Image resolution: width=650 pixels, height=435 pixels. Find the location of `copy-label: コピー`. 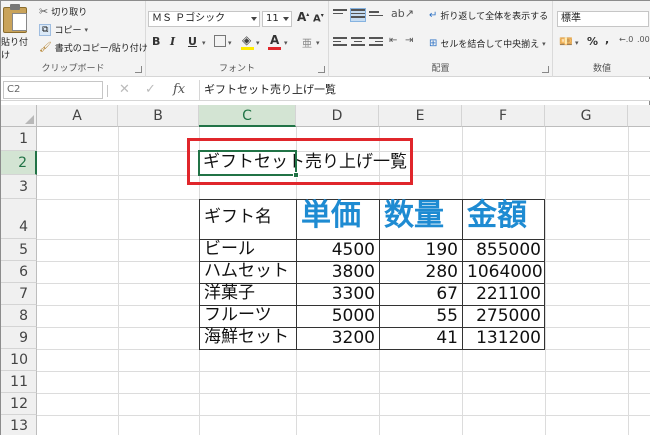

copy-label: コピー is located at coordinates (68, 31).